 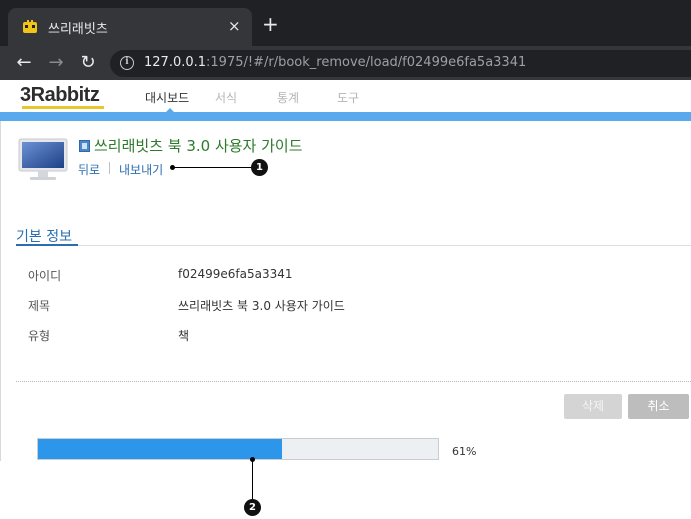 I want to click on app-header-bar, so click(x=345, y=116).